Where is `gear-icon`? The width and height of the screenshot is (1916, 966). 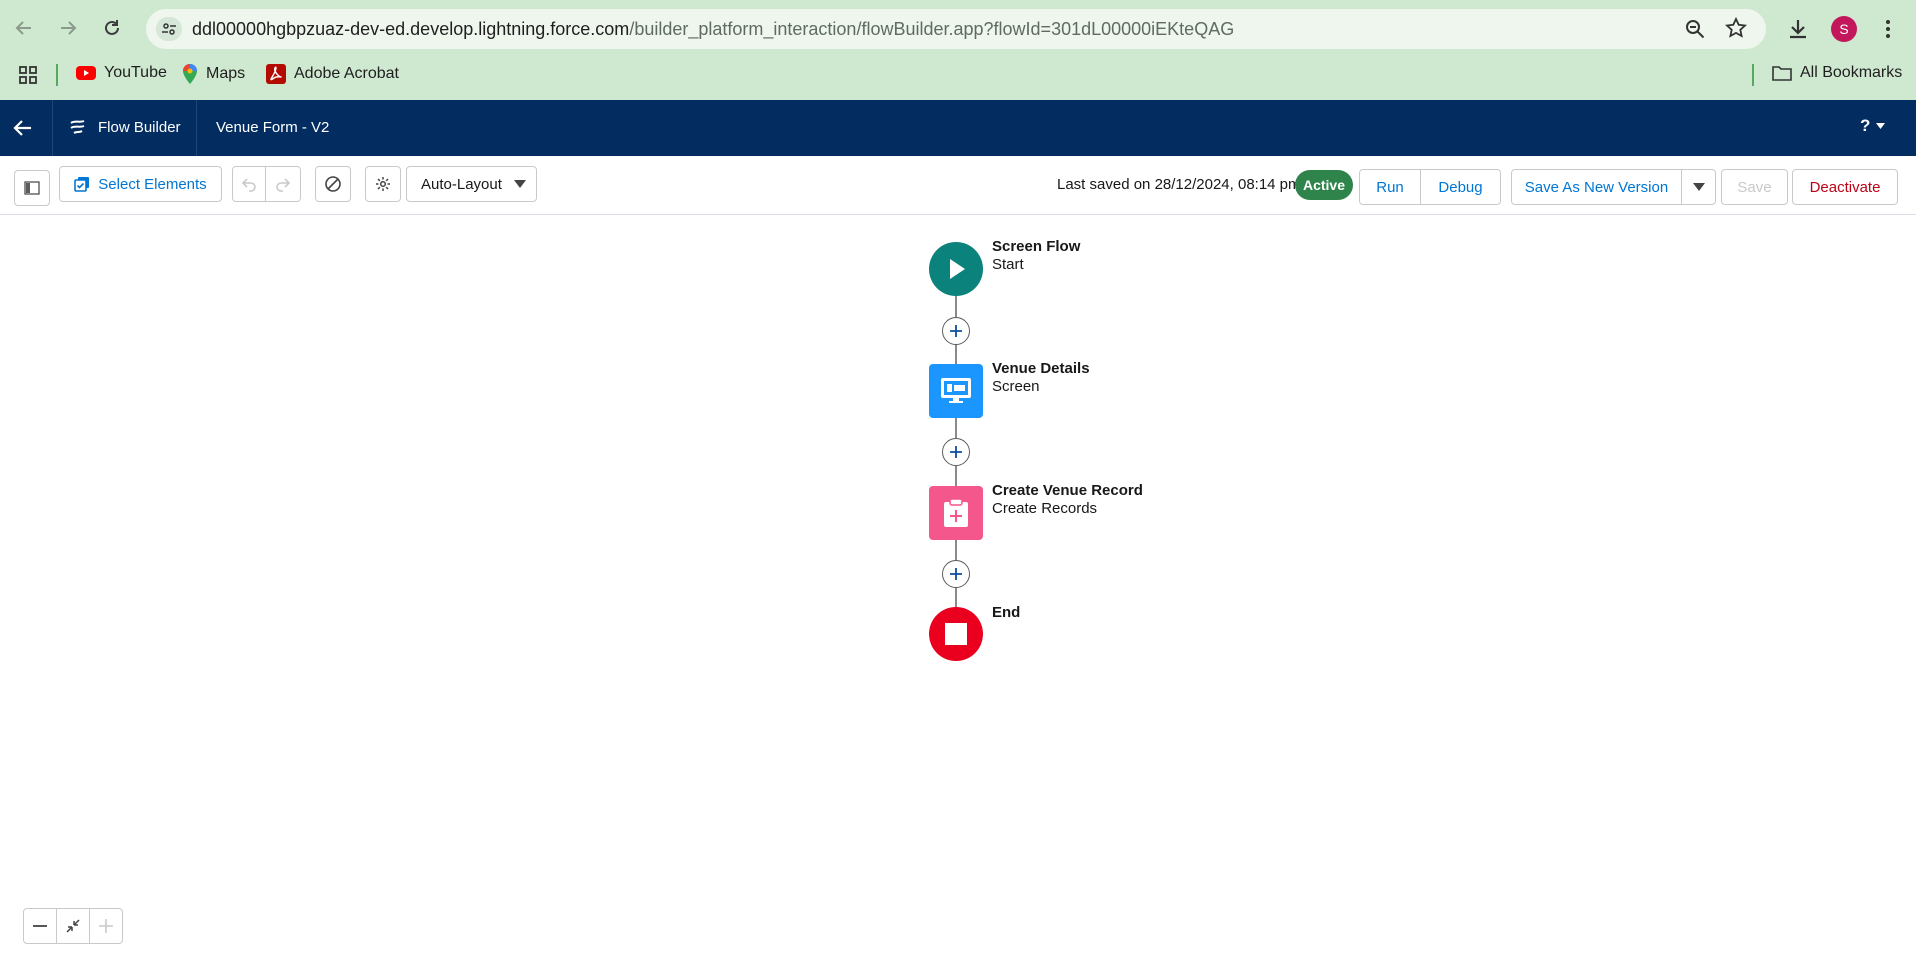 gear-icon is located at coordinates (383, 184).